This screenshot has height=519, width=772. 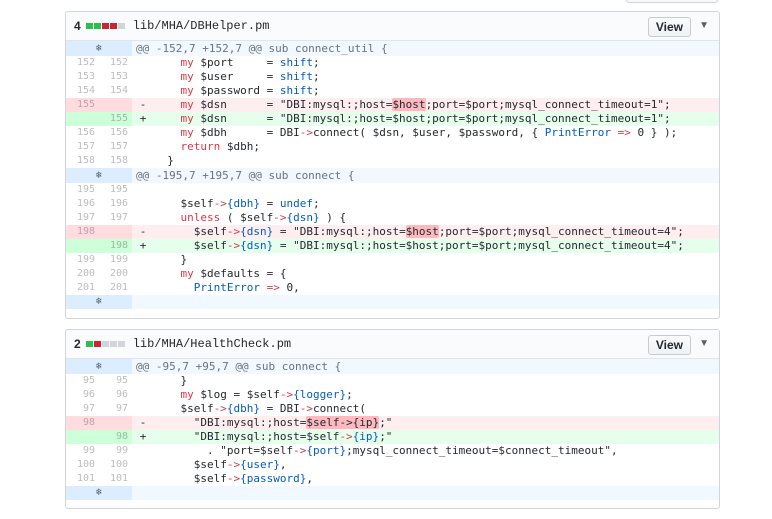 I want to click on old-line-number: 156, so click(x=82, y=133).